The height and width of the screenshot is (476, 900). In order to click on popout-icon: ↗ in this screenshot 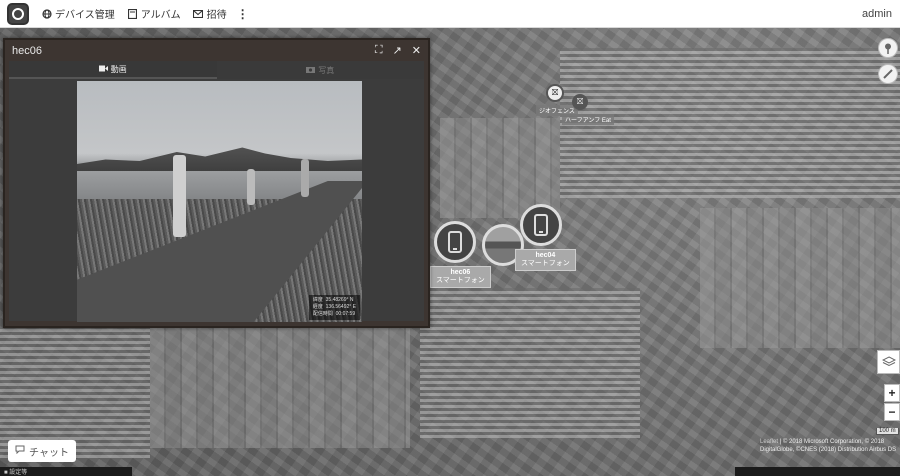, I will do `click(397, 50)`.